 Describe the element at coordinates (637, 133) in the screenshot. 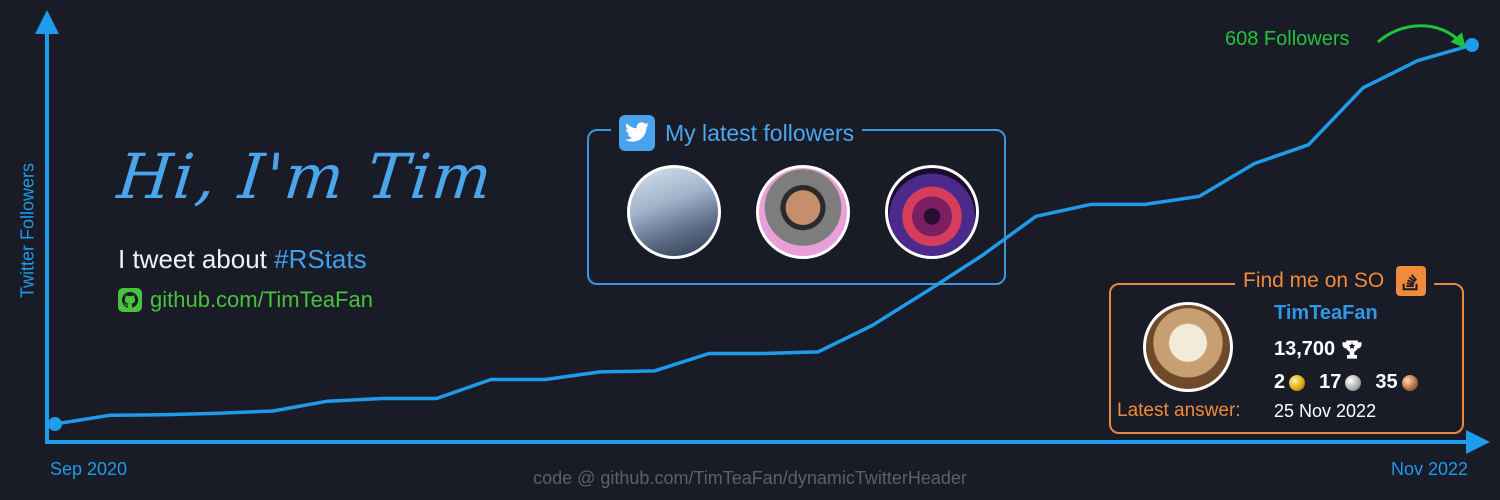

I see `twitter-bird-icon` at that location.